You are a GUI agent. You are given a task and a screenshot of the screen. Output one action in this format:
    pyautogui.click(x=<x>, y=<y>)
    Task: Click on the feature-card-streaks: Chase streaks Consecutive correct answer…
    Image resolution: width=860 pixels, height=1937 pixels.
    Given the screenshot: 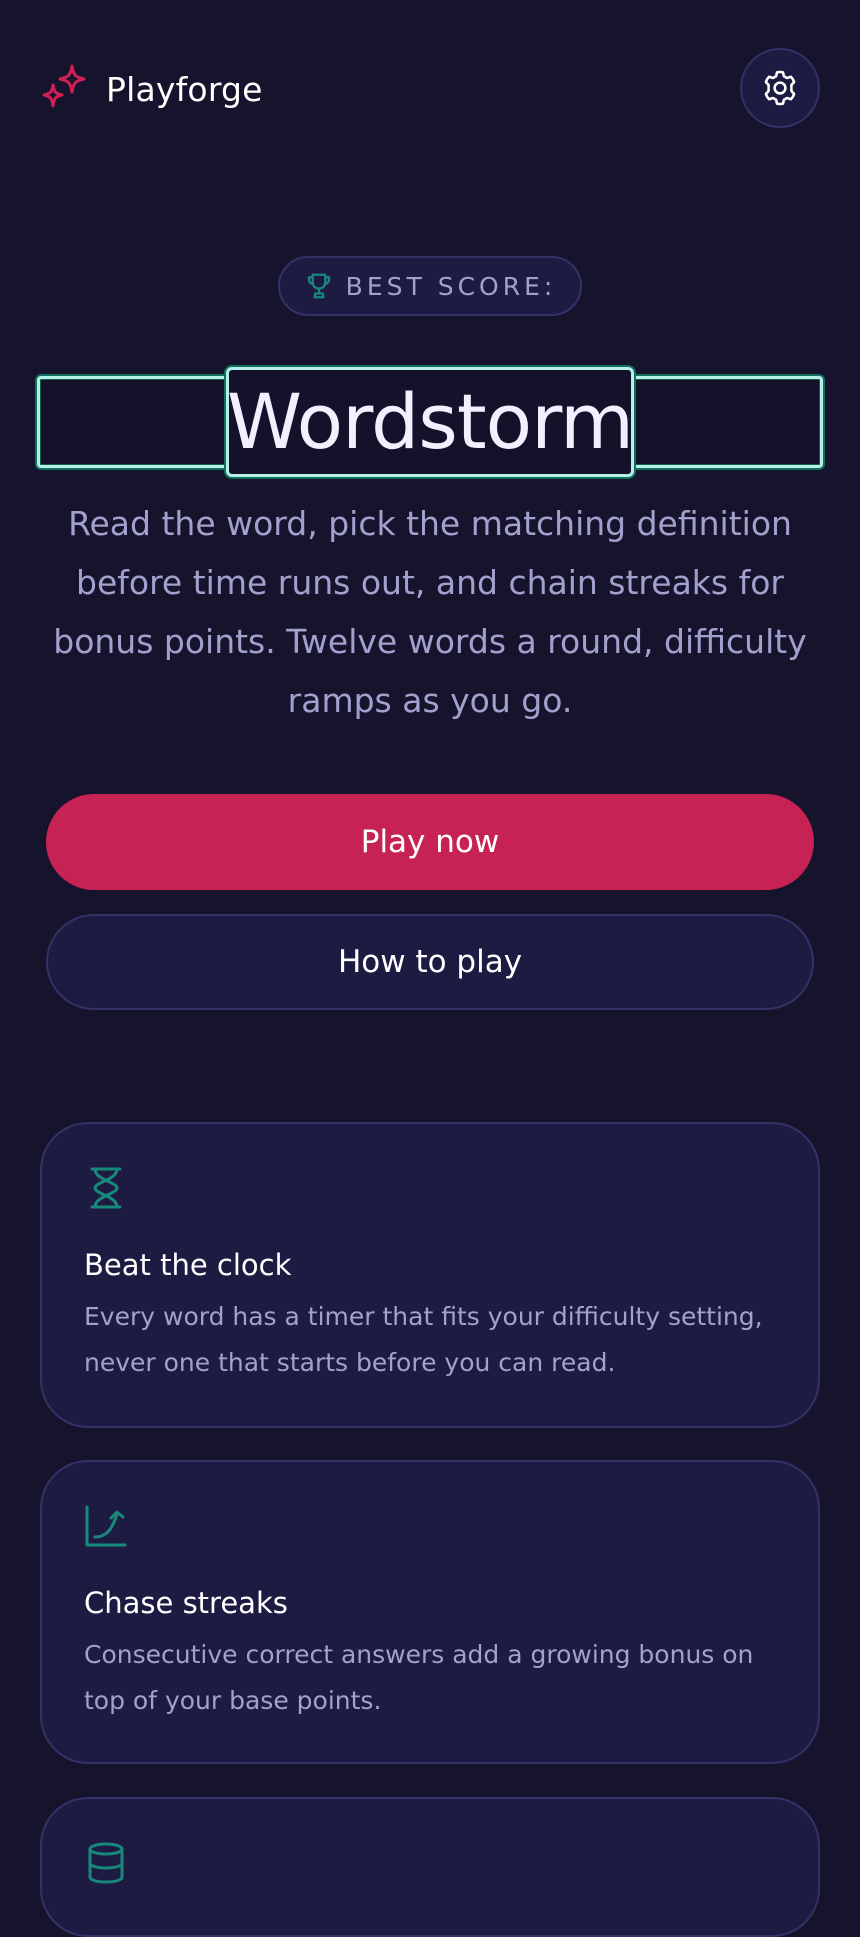 What is the action you would take?
    pyautogui.click(x=430, y=1612)
    